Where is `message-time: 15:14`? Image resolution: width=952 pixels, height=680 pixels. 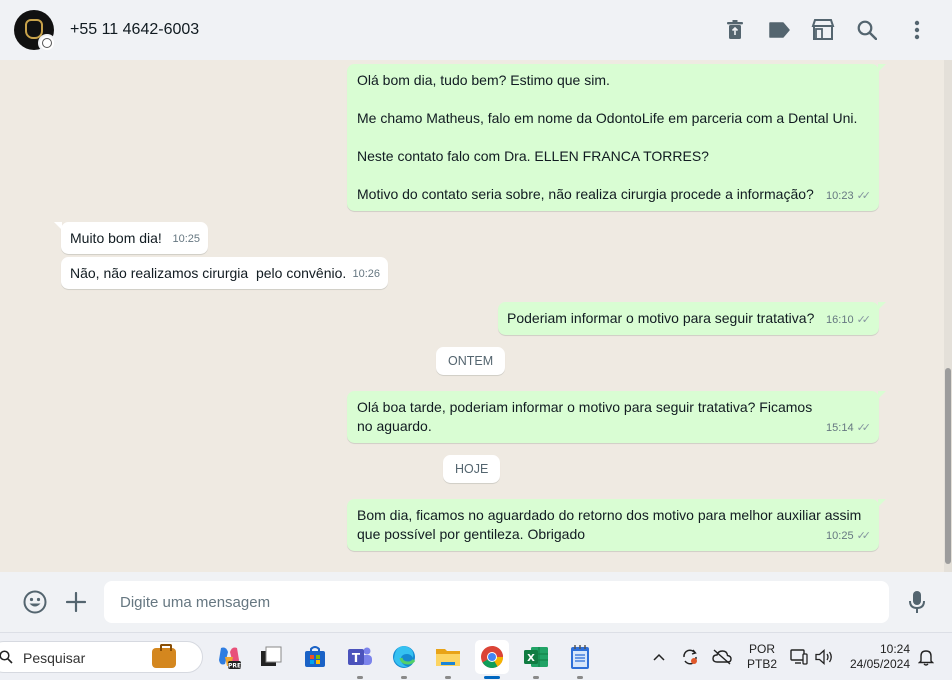 message-time: 15:14 is located at coordinates (840, 428).